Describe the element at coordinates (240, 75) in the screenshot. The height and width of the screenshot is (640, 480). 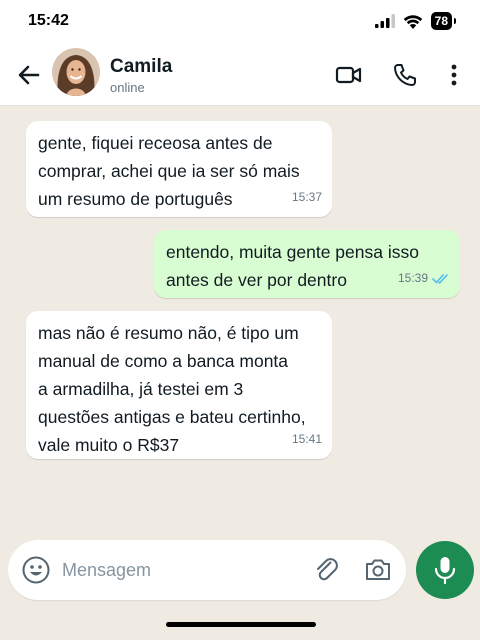
I see `chat-header: Camila online` at that location.